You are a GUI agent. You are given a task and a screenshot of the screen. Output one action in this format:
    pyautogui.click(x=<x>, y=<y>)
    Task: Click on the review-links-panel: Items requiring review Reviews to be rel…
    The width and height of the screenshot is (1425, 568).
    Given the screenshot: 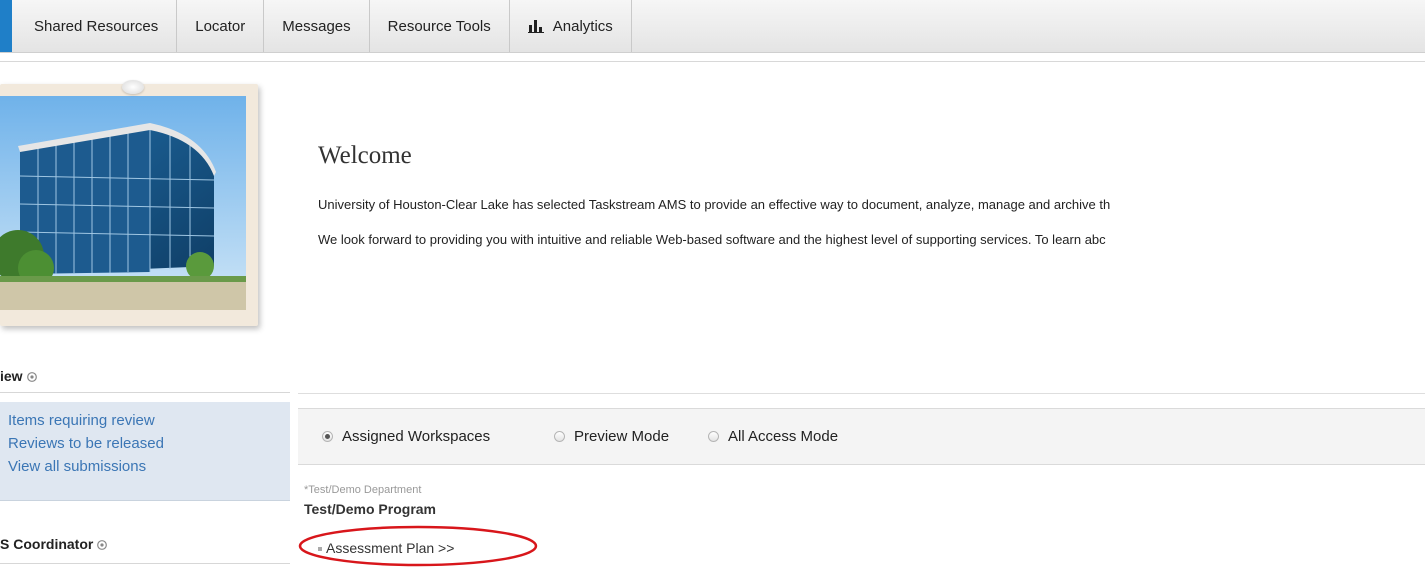 What is the action you would take?
    pyautogui.click(x=145, y=451)
    